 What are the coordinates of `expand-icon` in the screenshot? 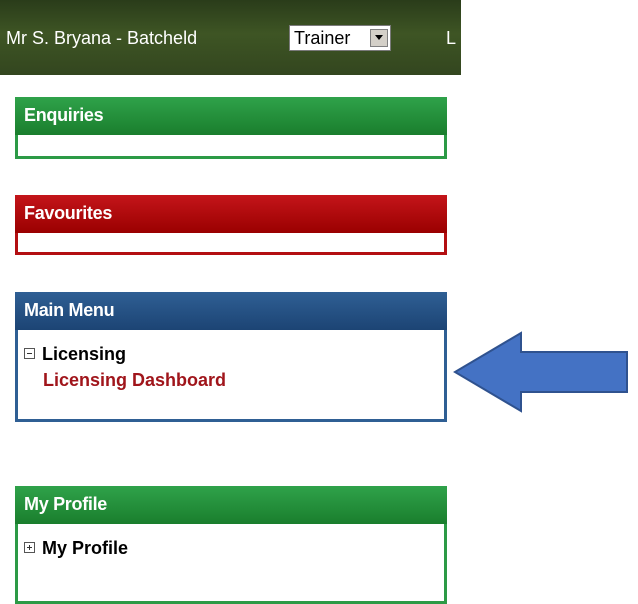 It's located at (29, 547).